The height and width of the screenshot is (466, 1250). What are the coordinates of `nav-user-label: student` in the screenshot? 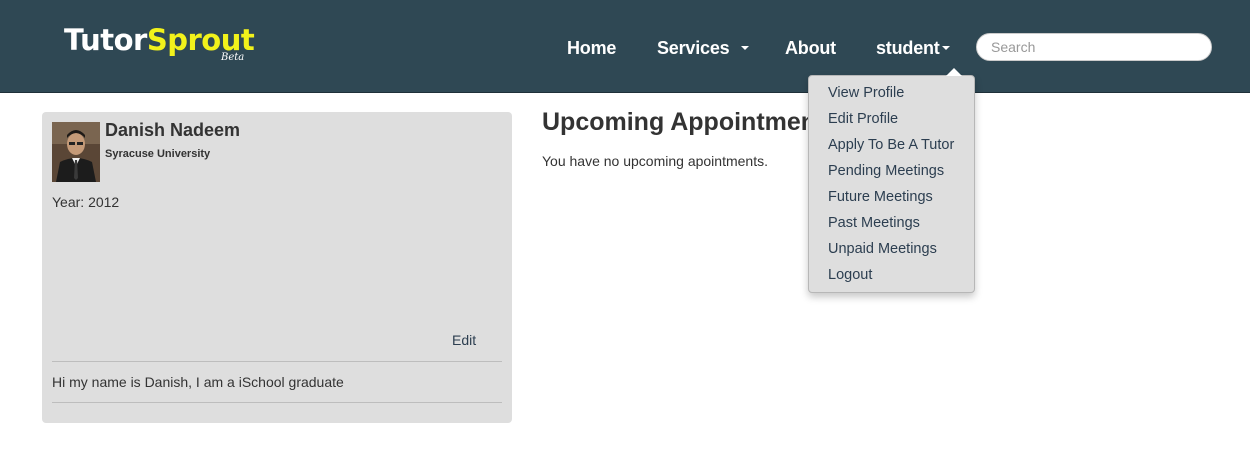 It's located at (908, 48).